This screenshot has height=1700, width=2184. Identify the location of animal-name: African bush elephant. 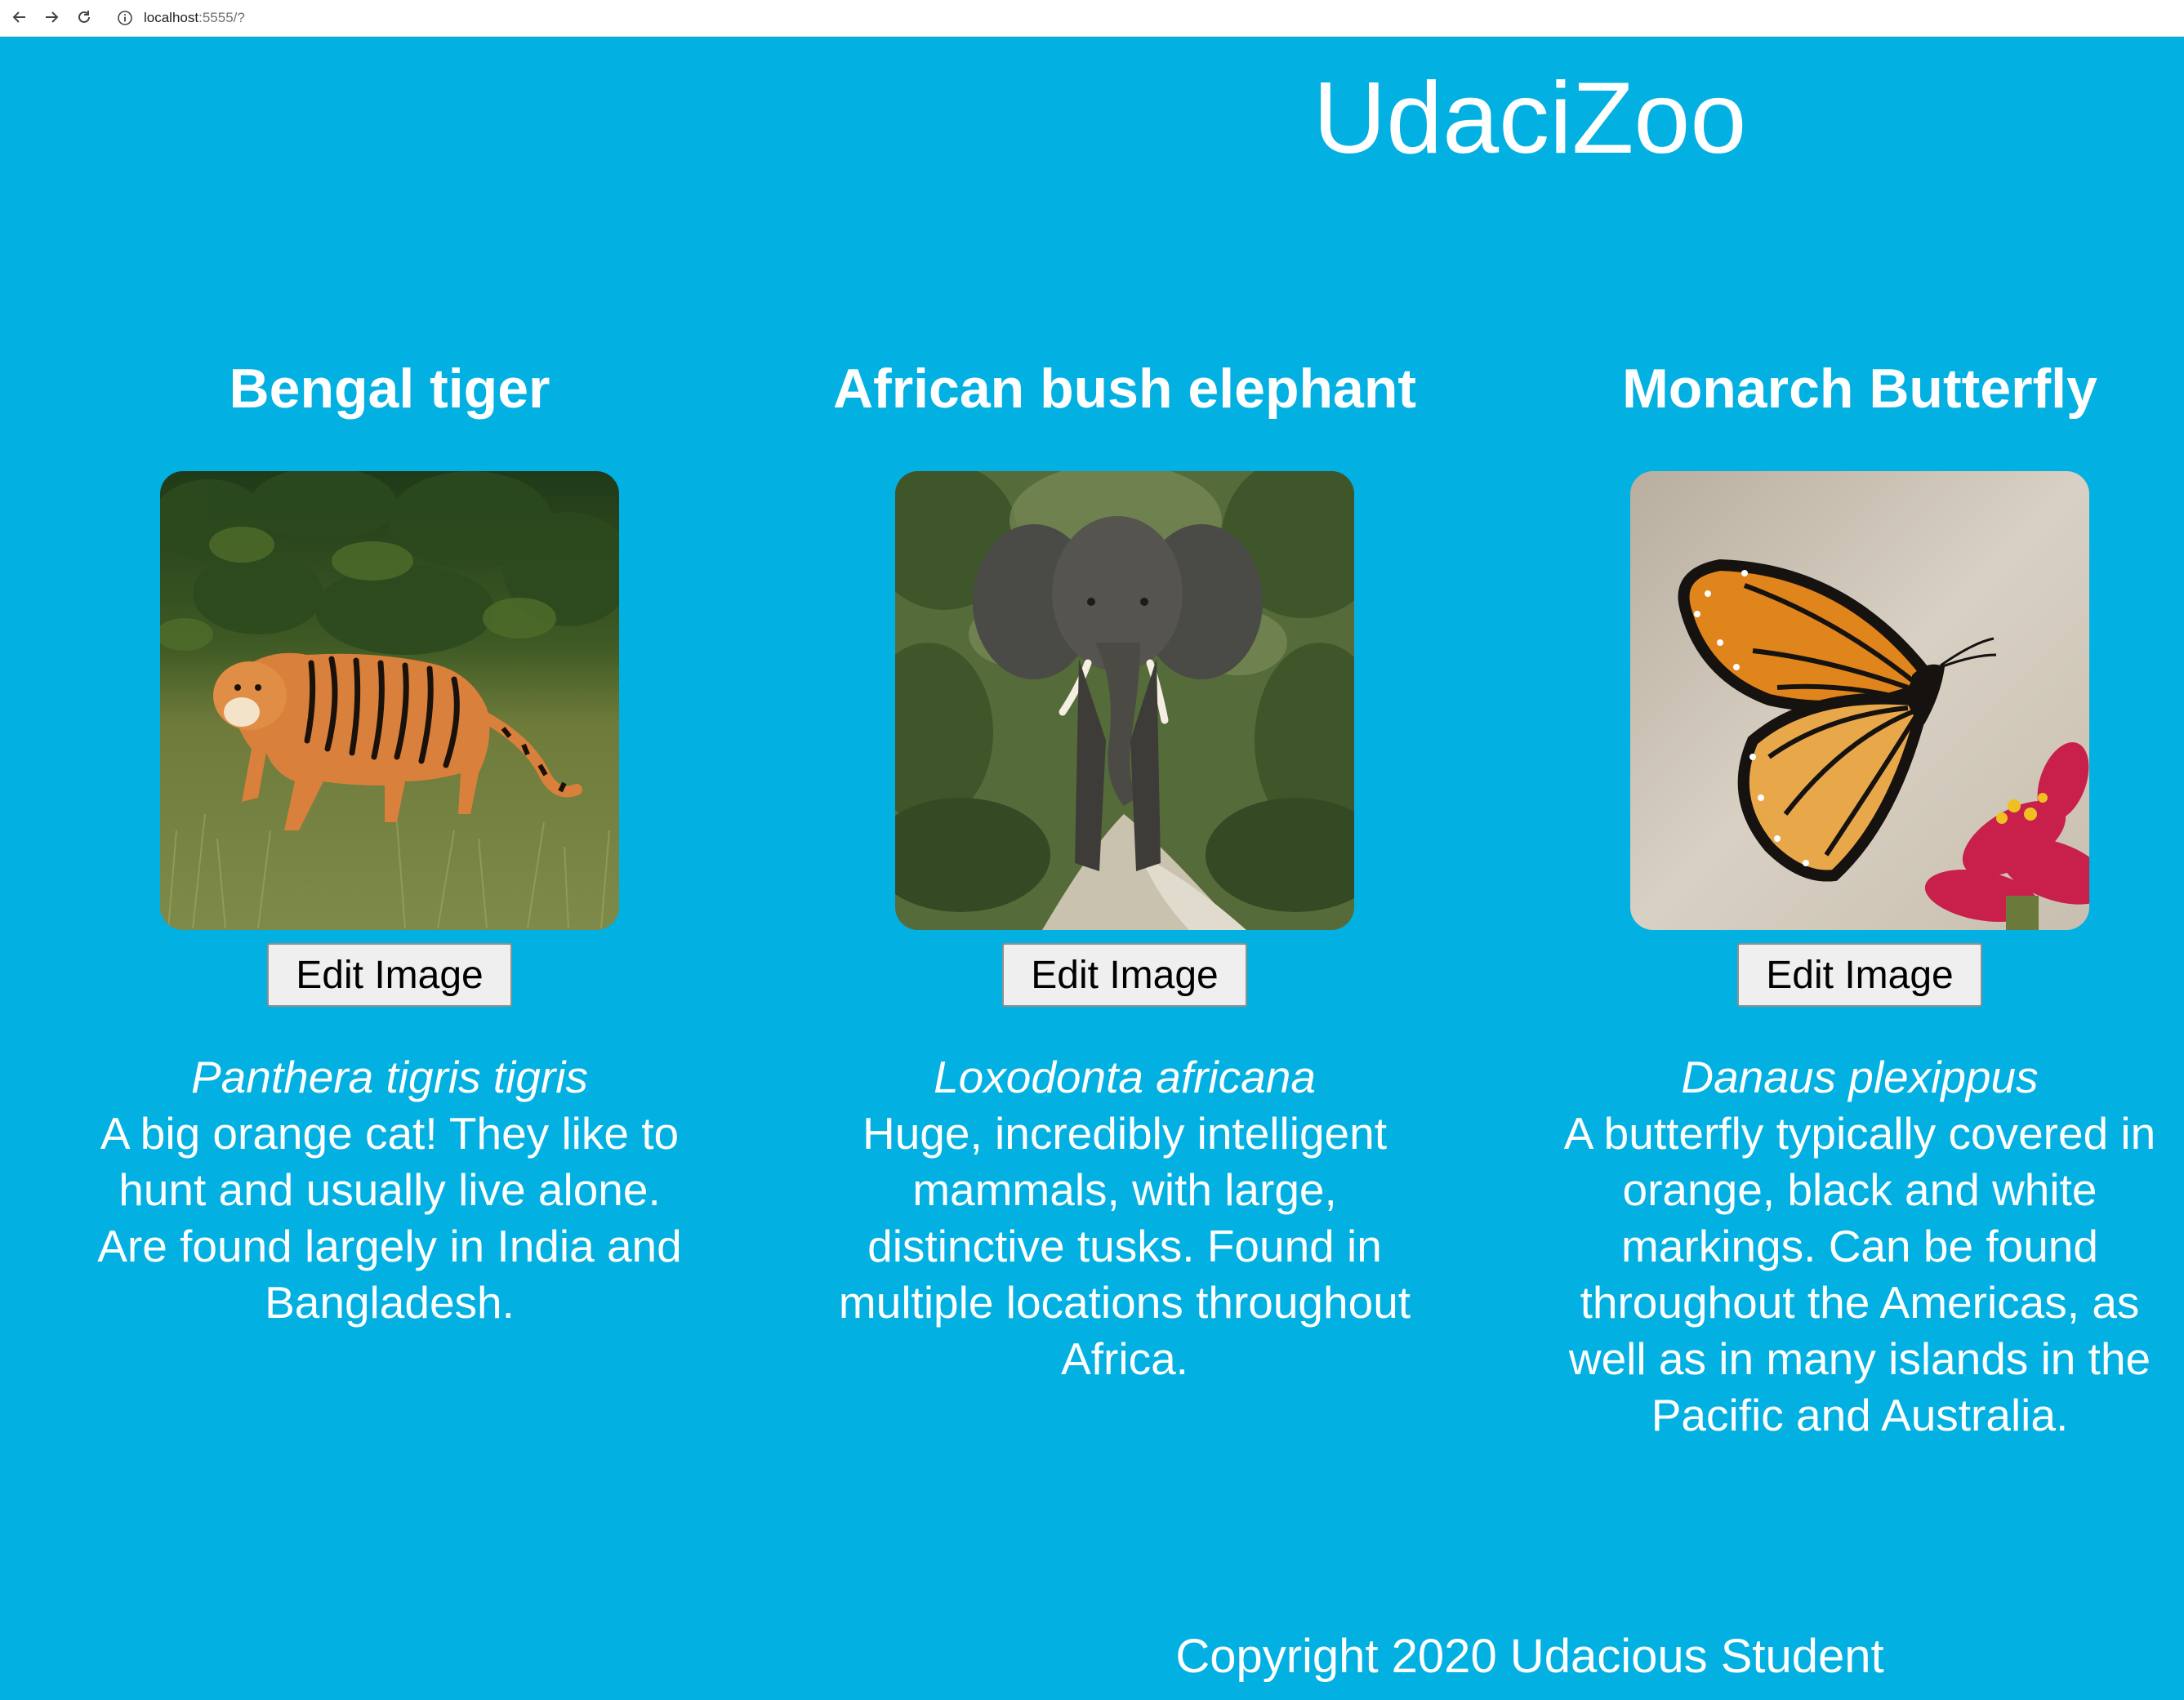
(1124, 389).